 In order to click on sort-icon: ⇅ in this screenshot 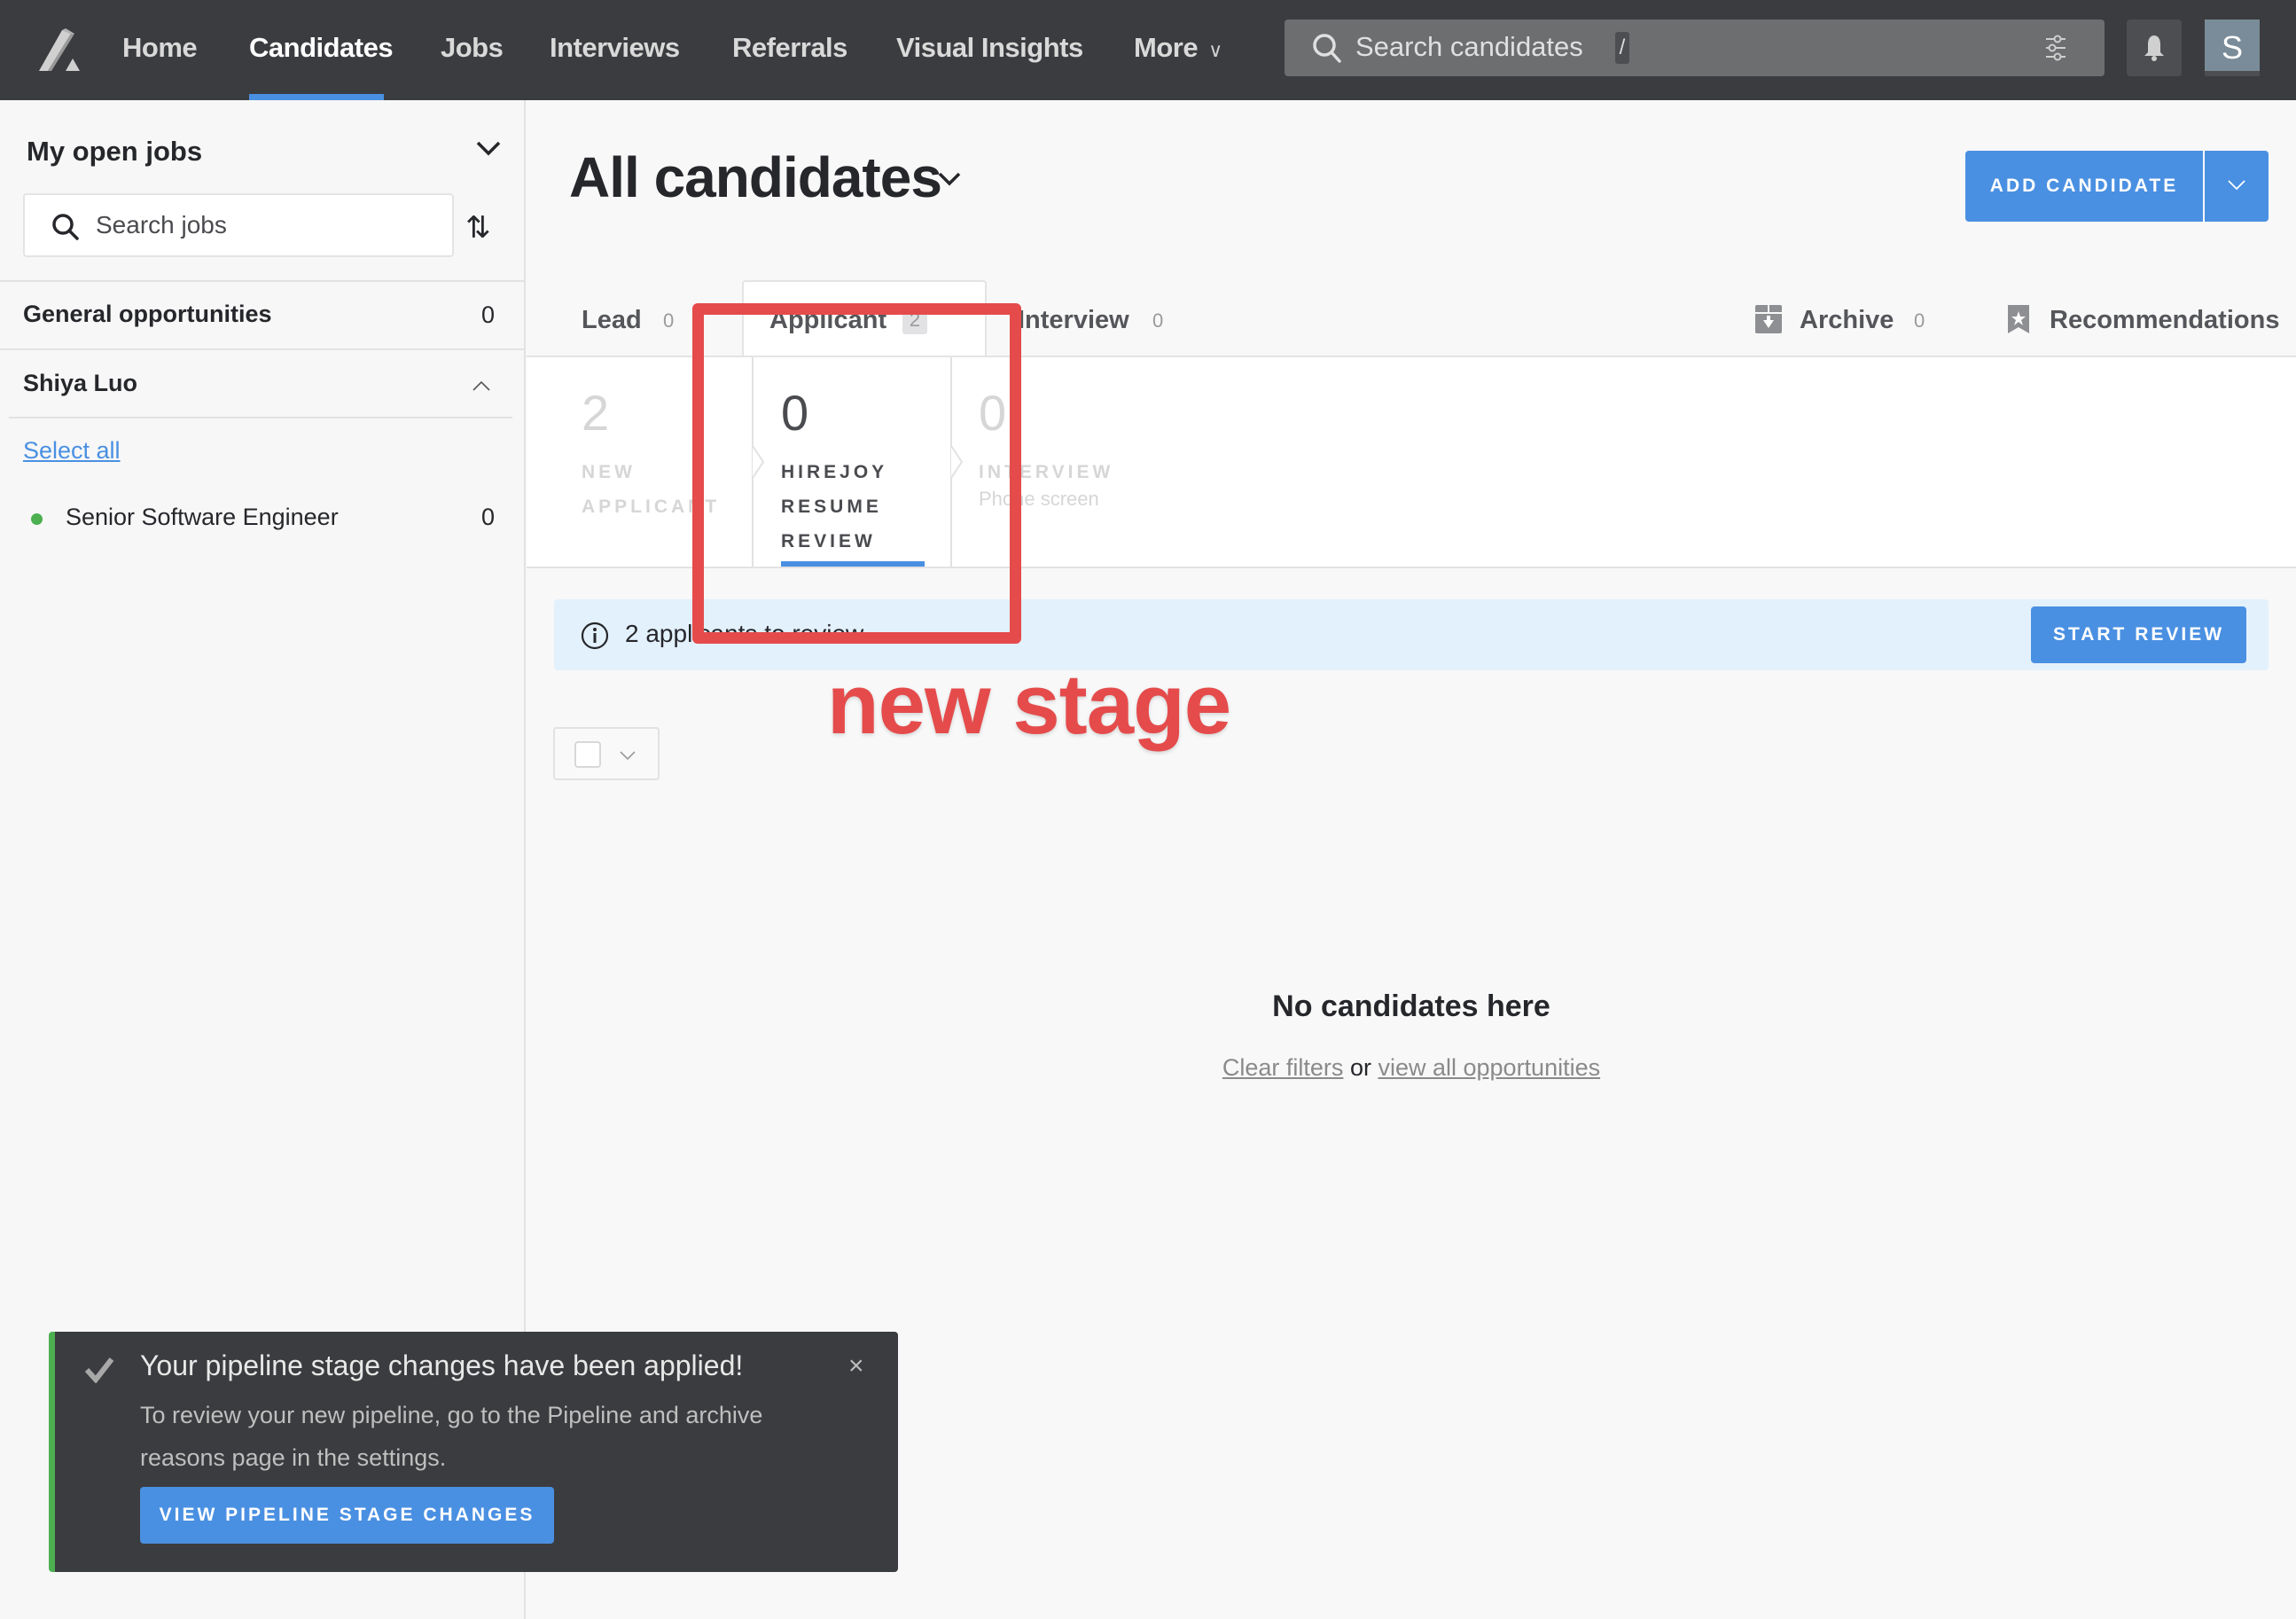, I will do `click(478, 228)`.